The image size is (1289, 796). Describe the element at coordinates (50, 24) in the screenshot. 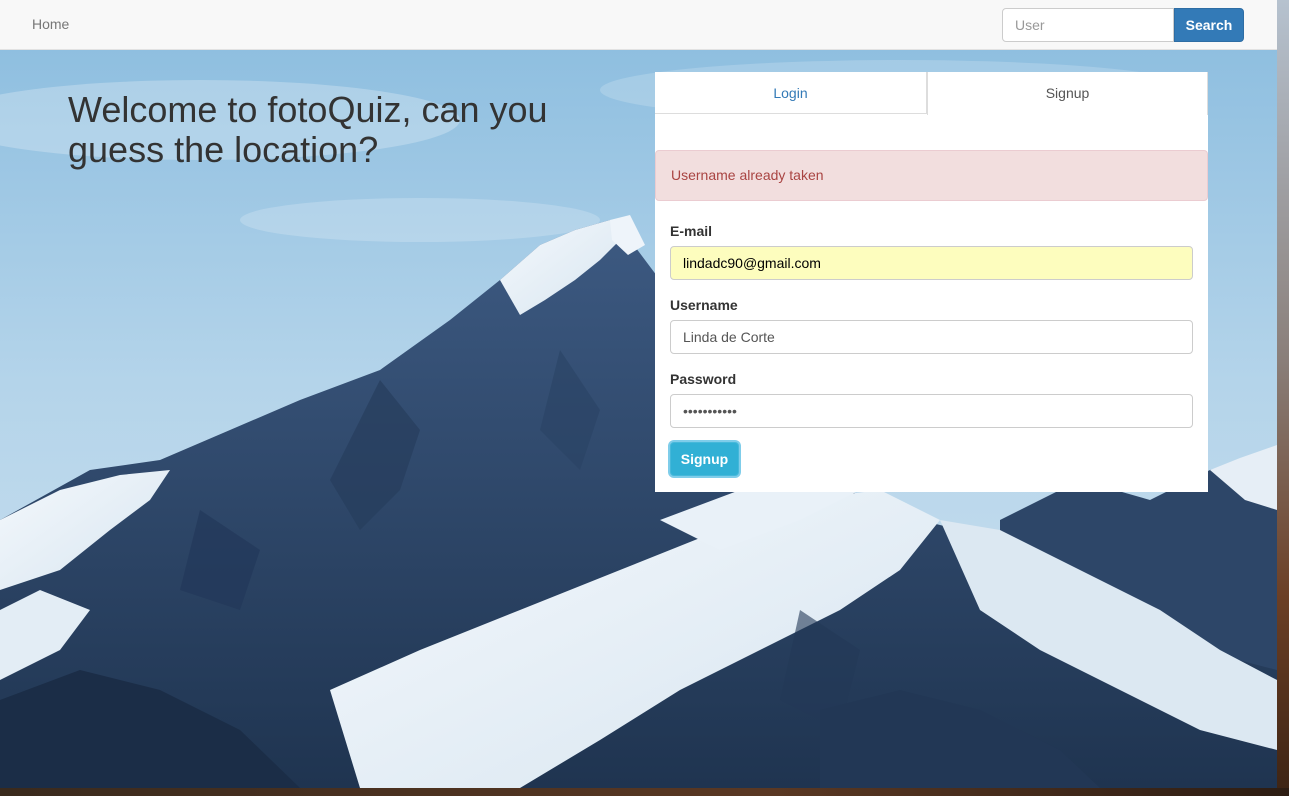

I see `nav-home-link: Home` at that location.